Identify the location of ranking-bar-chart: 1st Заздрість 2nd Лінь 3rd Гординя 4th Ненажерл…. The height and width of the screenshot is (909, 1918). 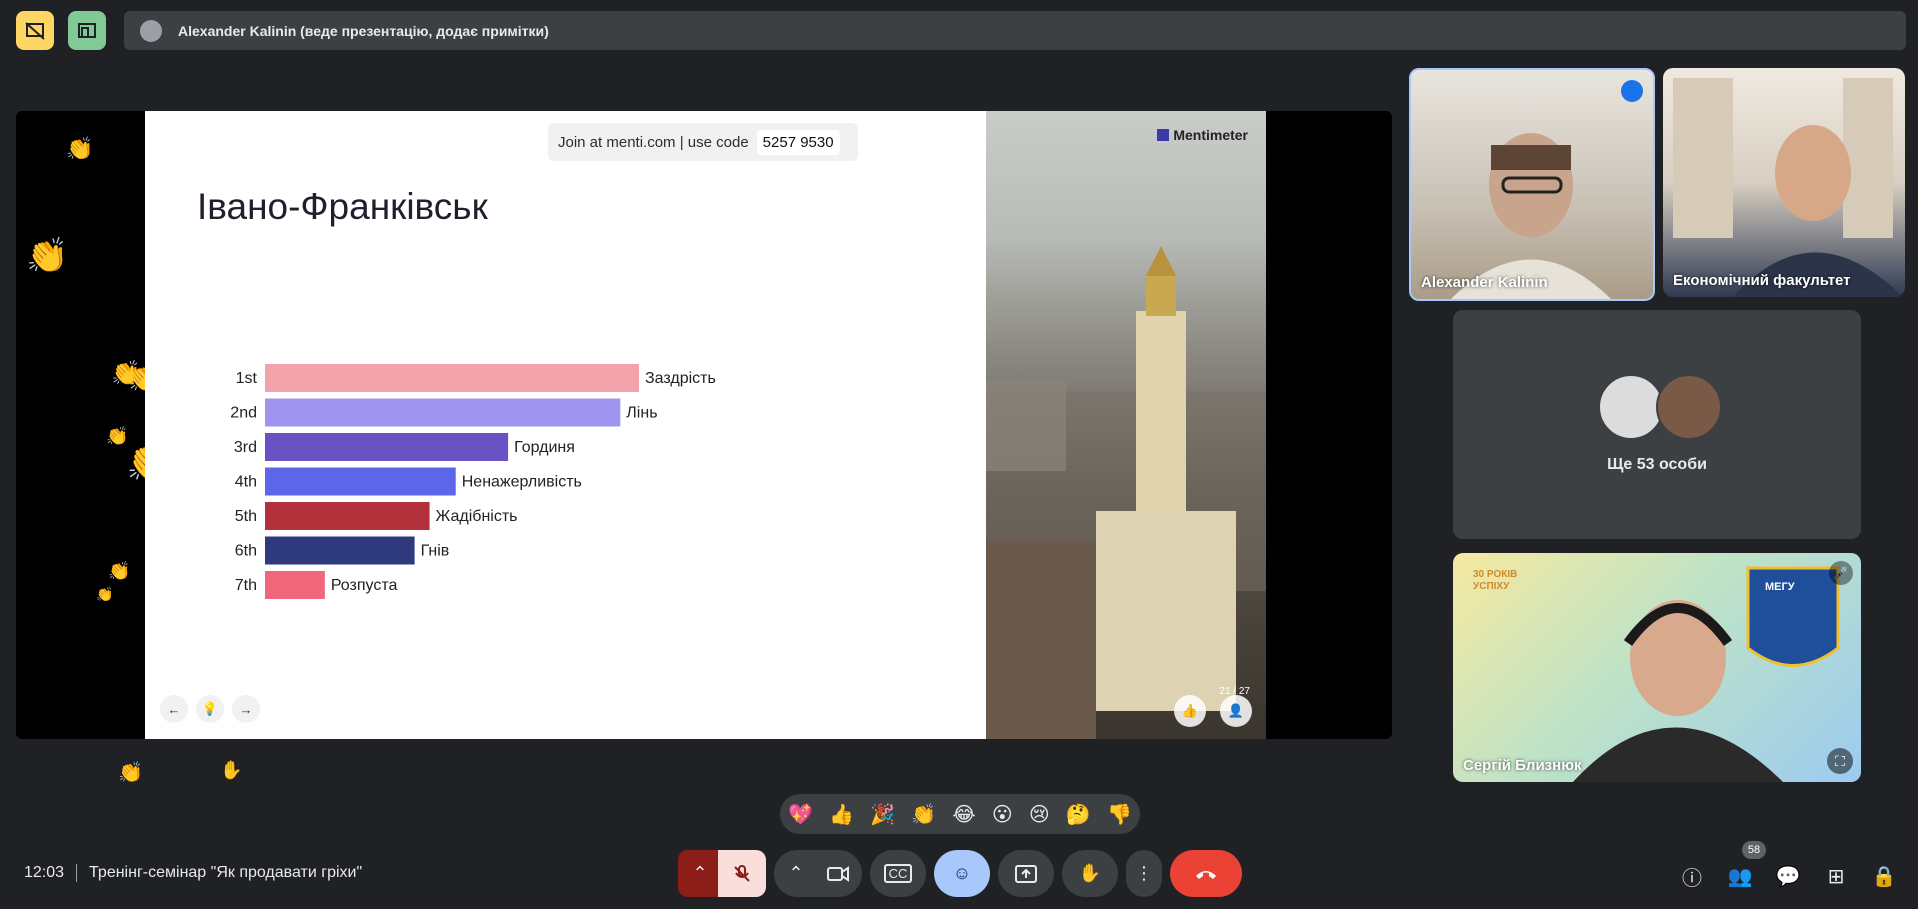
(473, 481).